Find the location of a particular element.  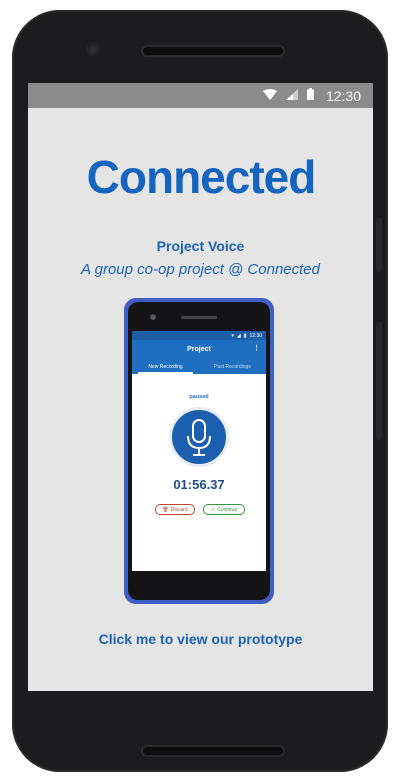

preview-tabs: New Recording Past Recordings is located at coordinates (199, 366).